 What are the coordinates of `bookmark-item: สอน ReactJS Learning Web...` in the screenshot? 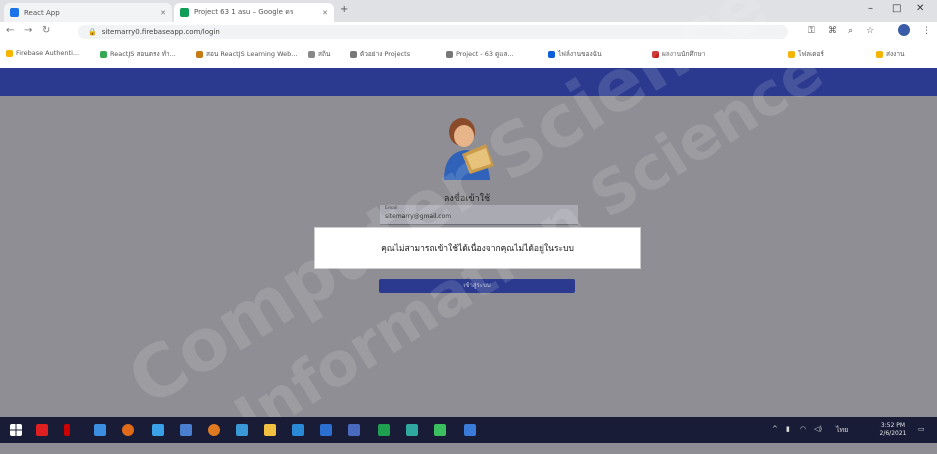 It's located at (246, 54).